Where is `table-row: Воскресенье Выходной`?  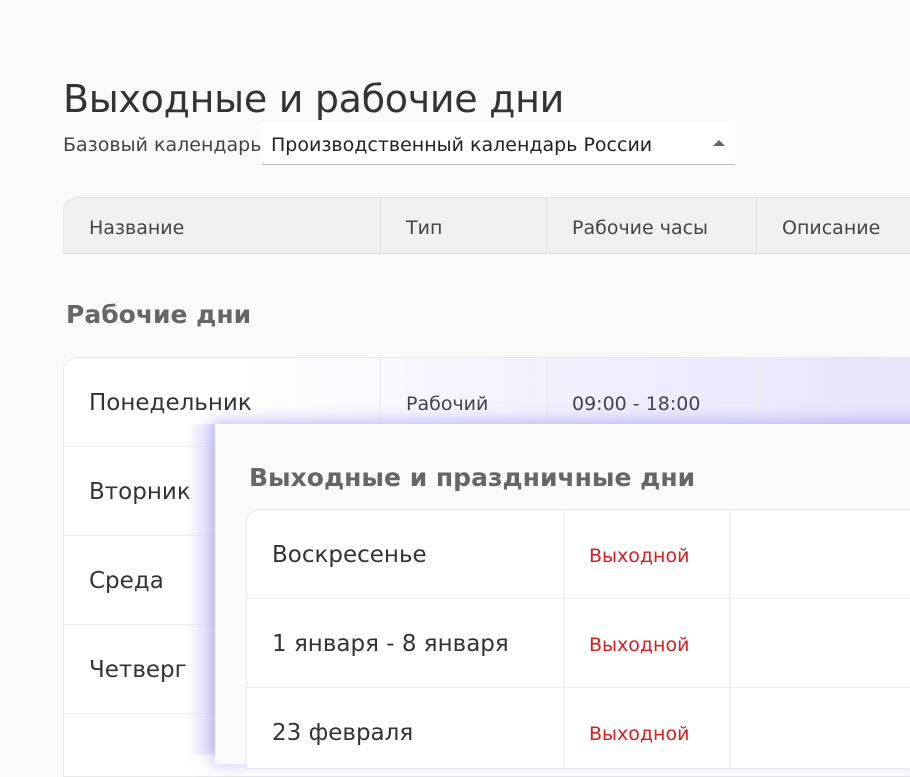
table-row: Воскресенье Выходной is located at coordinates (578, 554).